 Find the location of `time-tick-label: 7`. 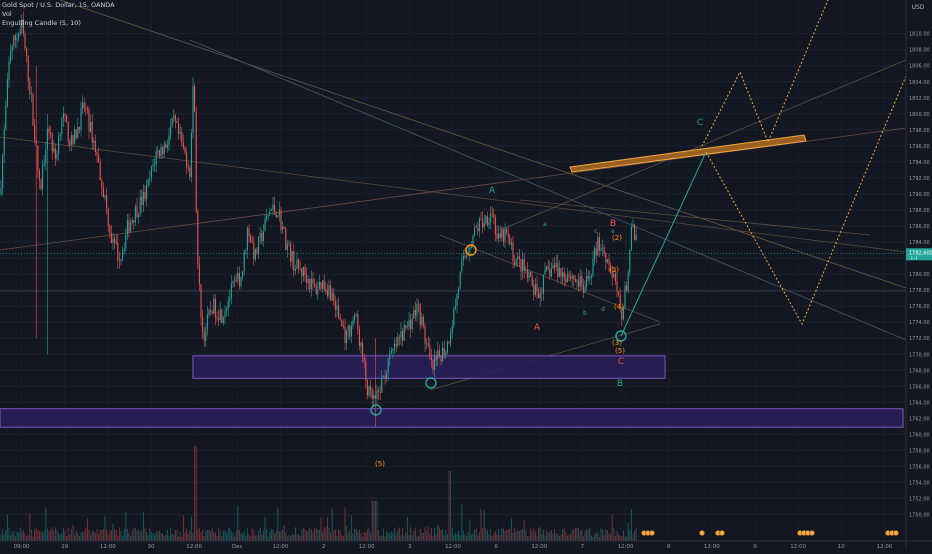

time-tick-label: 7 is located at coordinates (583, 547).